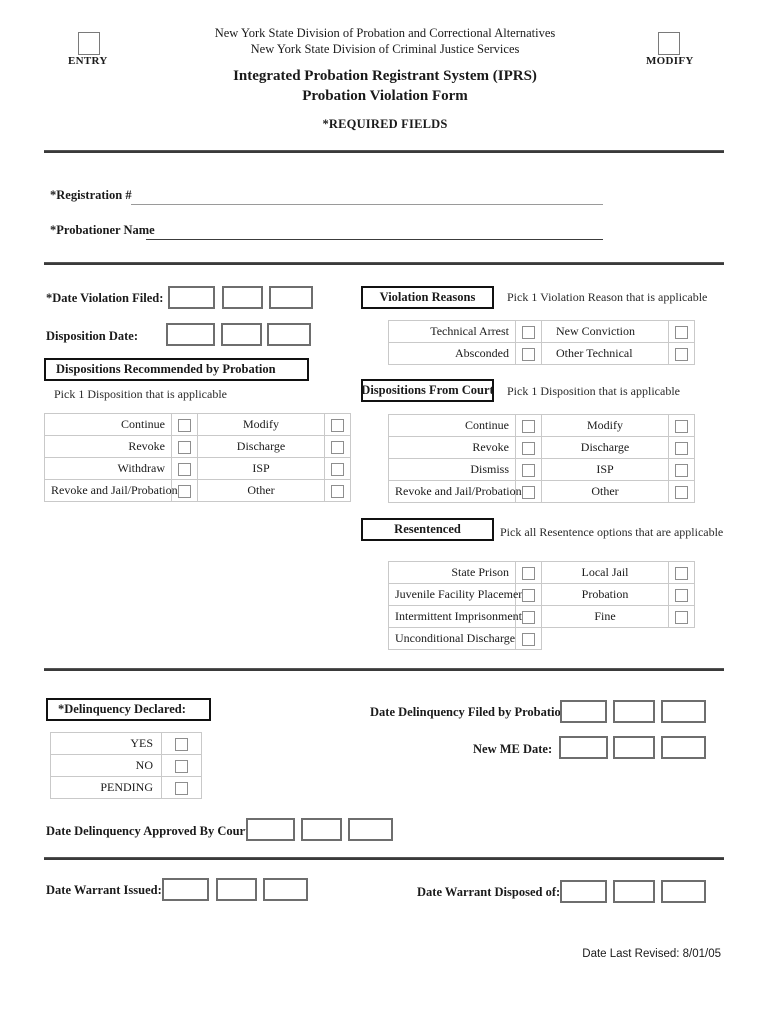  I want to click on delinquency-option-label: PENDING, so click(106, 787).